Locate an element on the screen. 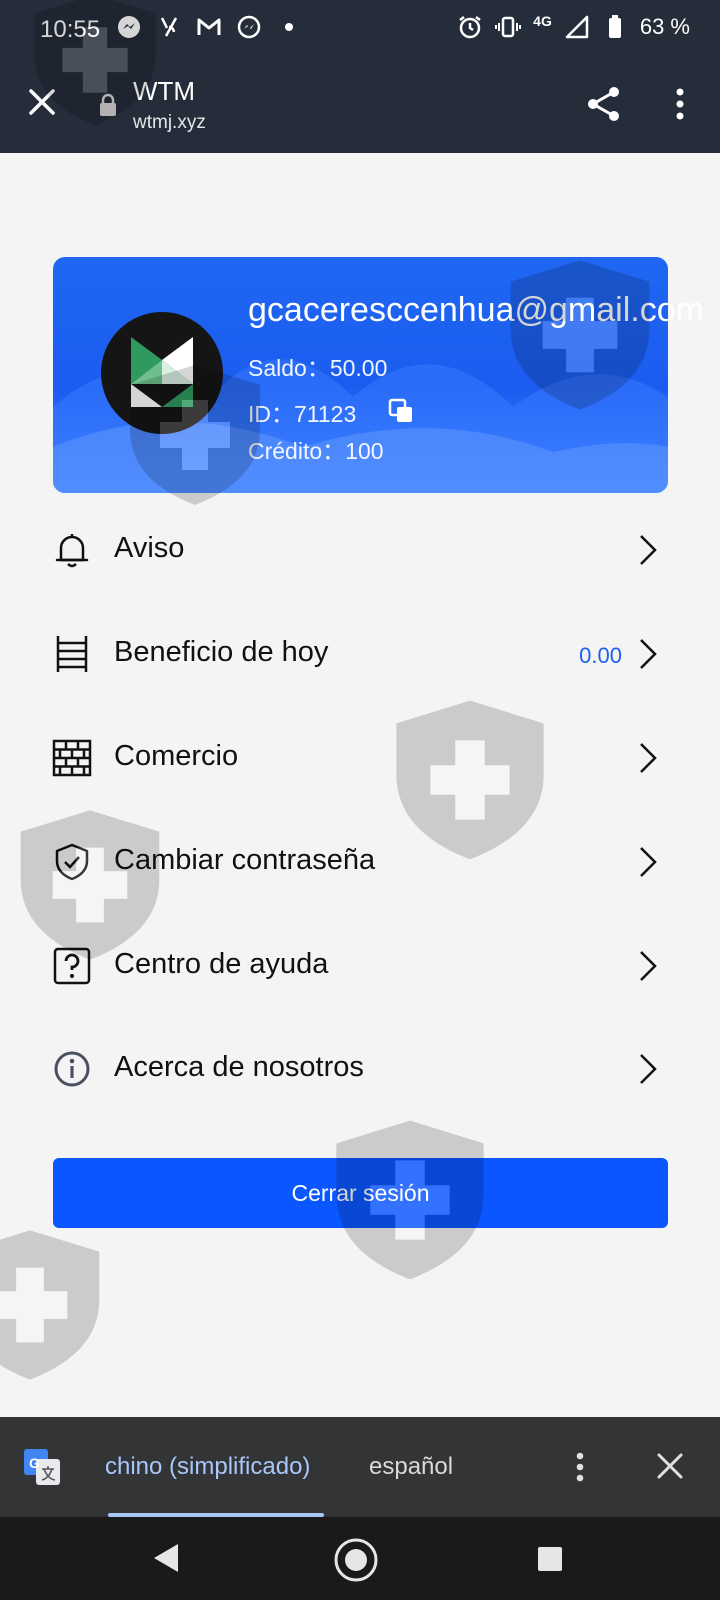  menu-item-beneficio: Beneficio de hoy 0.00 is located at coordinates (360, 654).